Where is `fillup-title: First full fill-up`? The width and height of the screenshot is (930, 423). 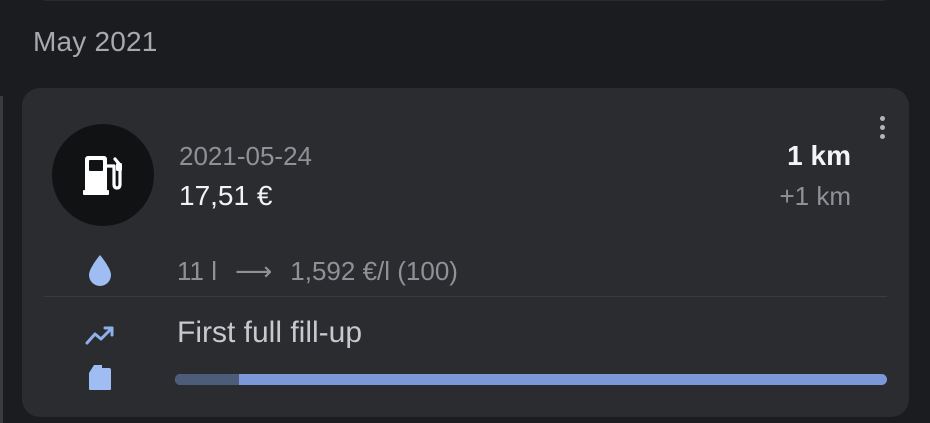
fillup-title: First full fill-up is located at coordinates (270, 332).